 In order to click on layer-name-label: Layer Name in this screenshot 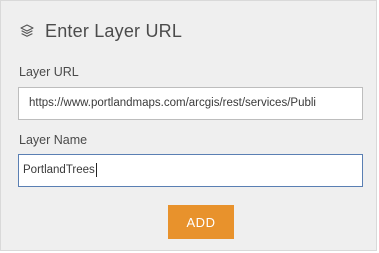, I will do `click(53, 140)`.